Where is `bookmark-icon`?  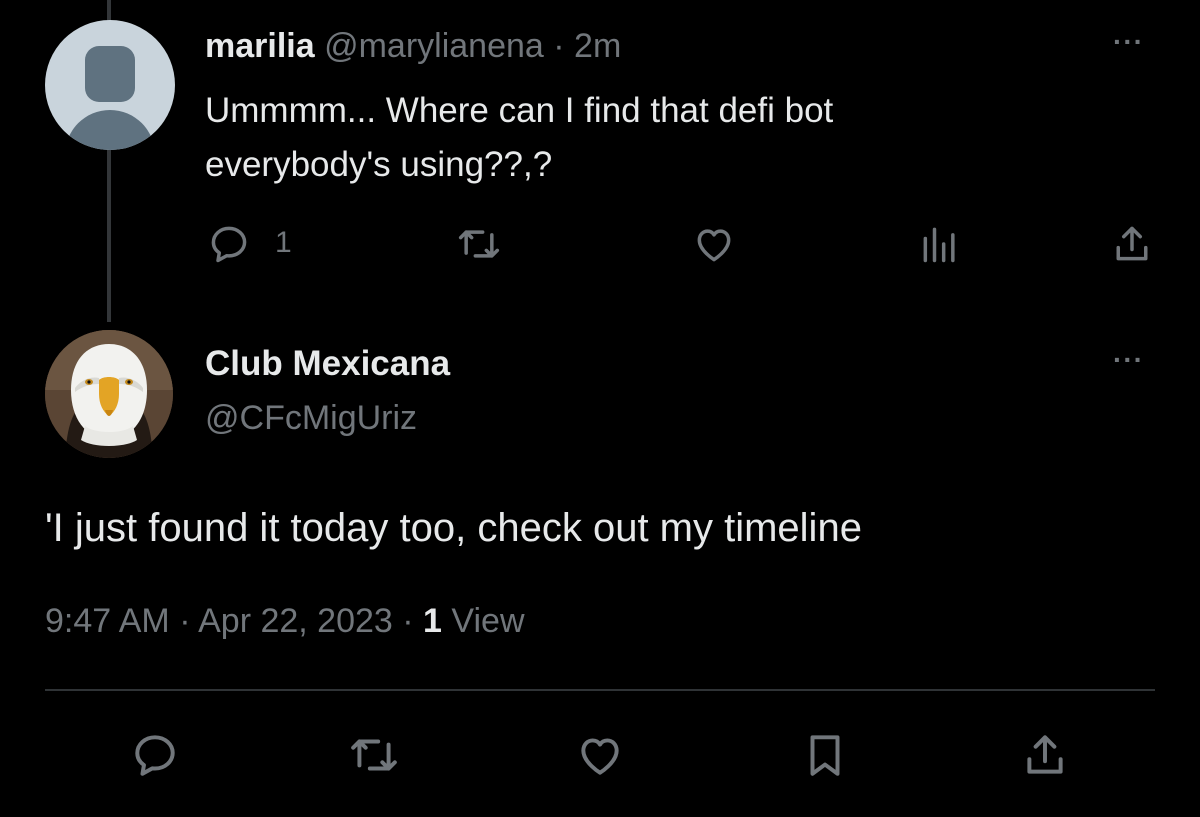
bookmark-icon is located at coordinates (825, 755).